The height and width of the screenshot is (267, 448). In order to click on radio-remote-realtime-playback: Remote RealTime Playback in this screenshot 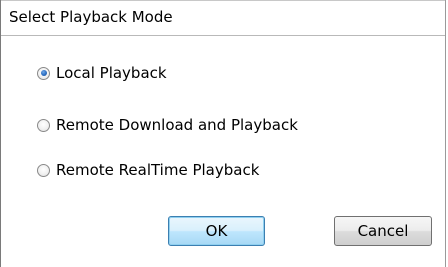, I will do `click(148, 170)`.